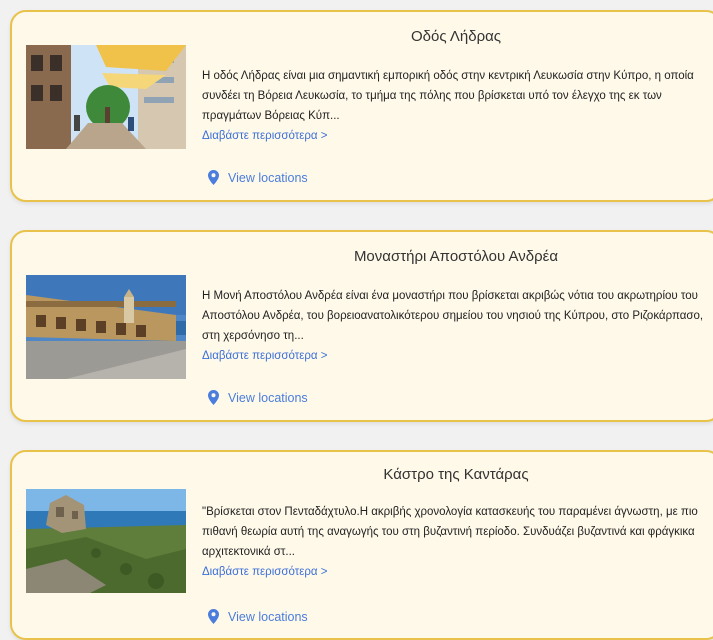  I want to click on card-title: Μοναστήρι Αποστόλου Ανδρέα, so click(456, 256).